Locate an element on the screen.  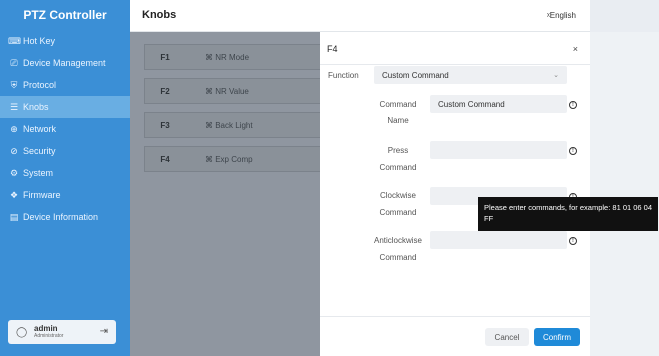
header: Knobs ᵡEnglish is located at coordinates (360, 16).